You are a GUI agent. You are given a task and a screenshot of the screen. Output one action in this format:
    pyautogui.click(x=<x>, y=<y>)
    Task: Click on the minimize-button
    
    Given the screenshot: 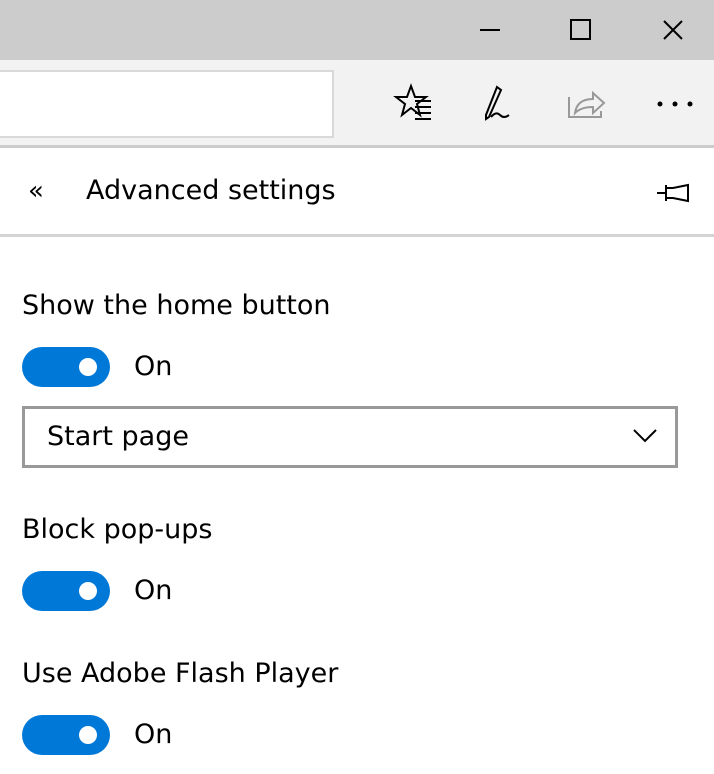 What is the action you would take?
    pyautogui.click(x=490, y=30)
    